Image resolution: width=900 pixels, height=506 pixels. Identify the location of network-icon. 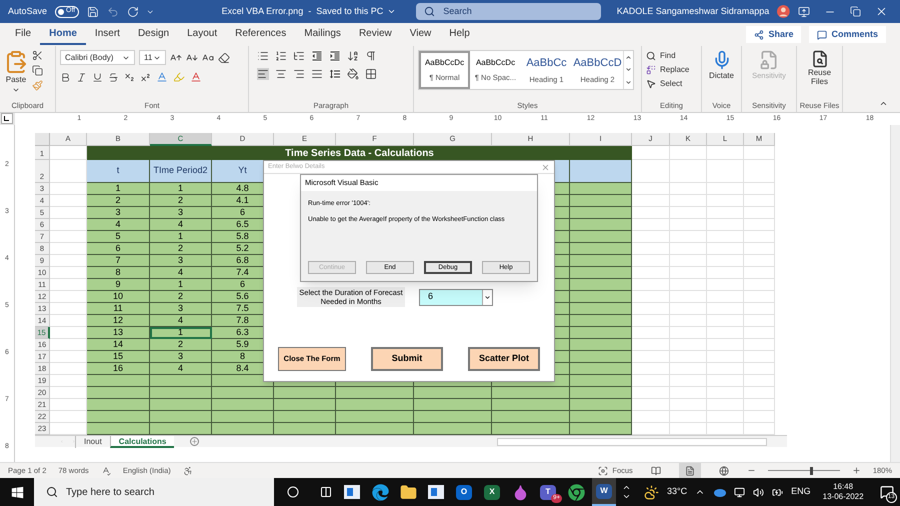
(740, 492).